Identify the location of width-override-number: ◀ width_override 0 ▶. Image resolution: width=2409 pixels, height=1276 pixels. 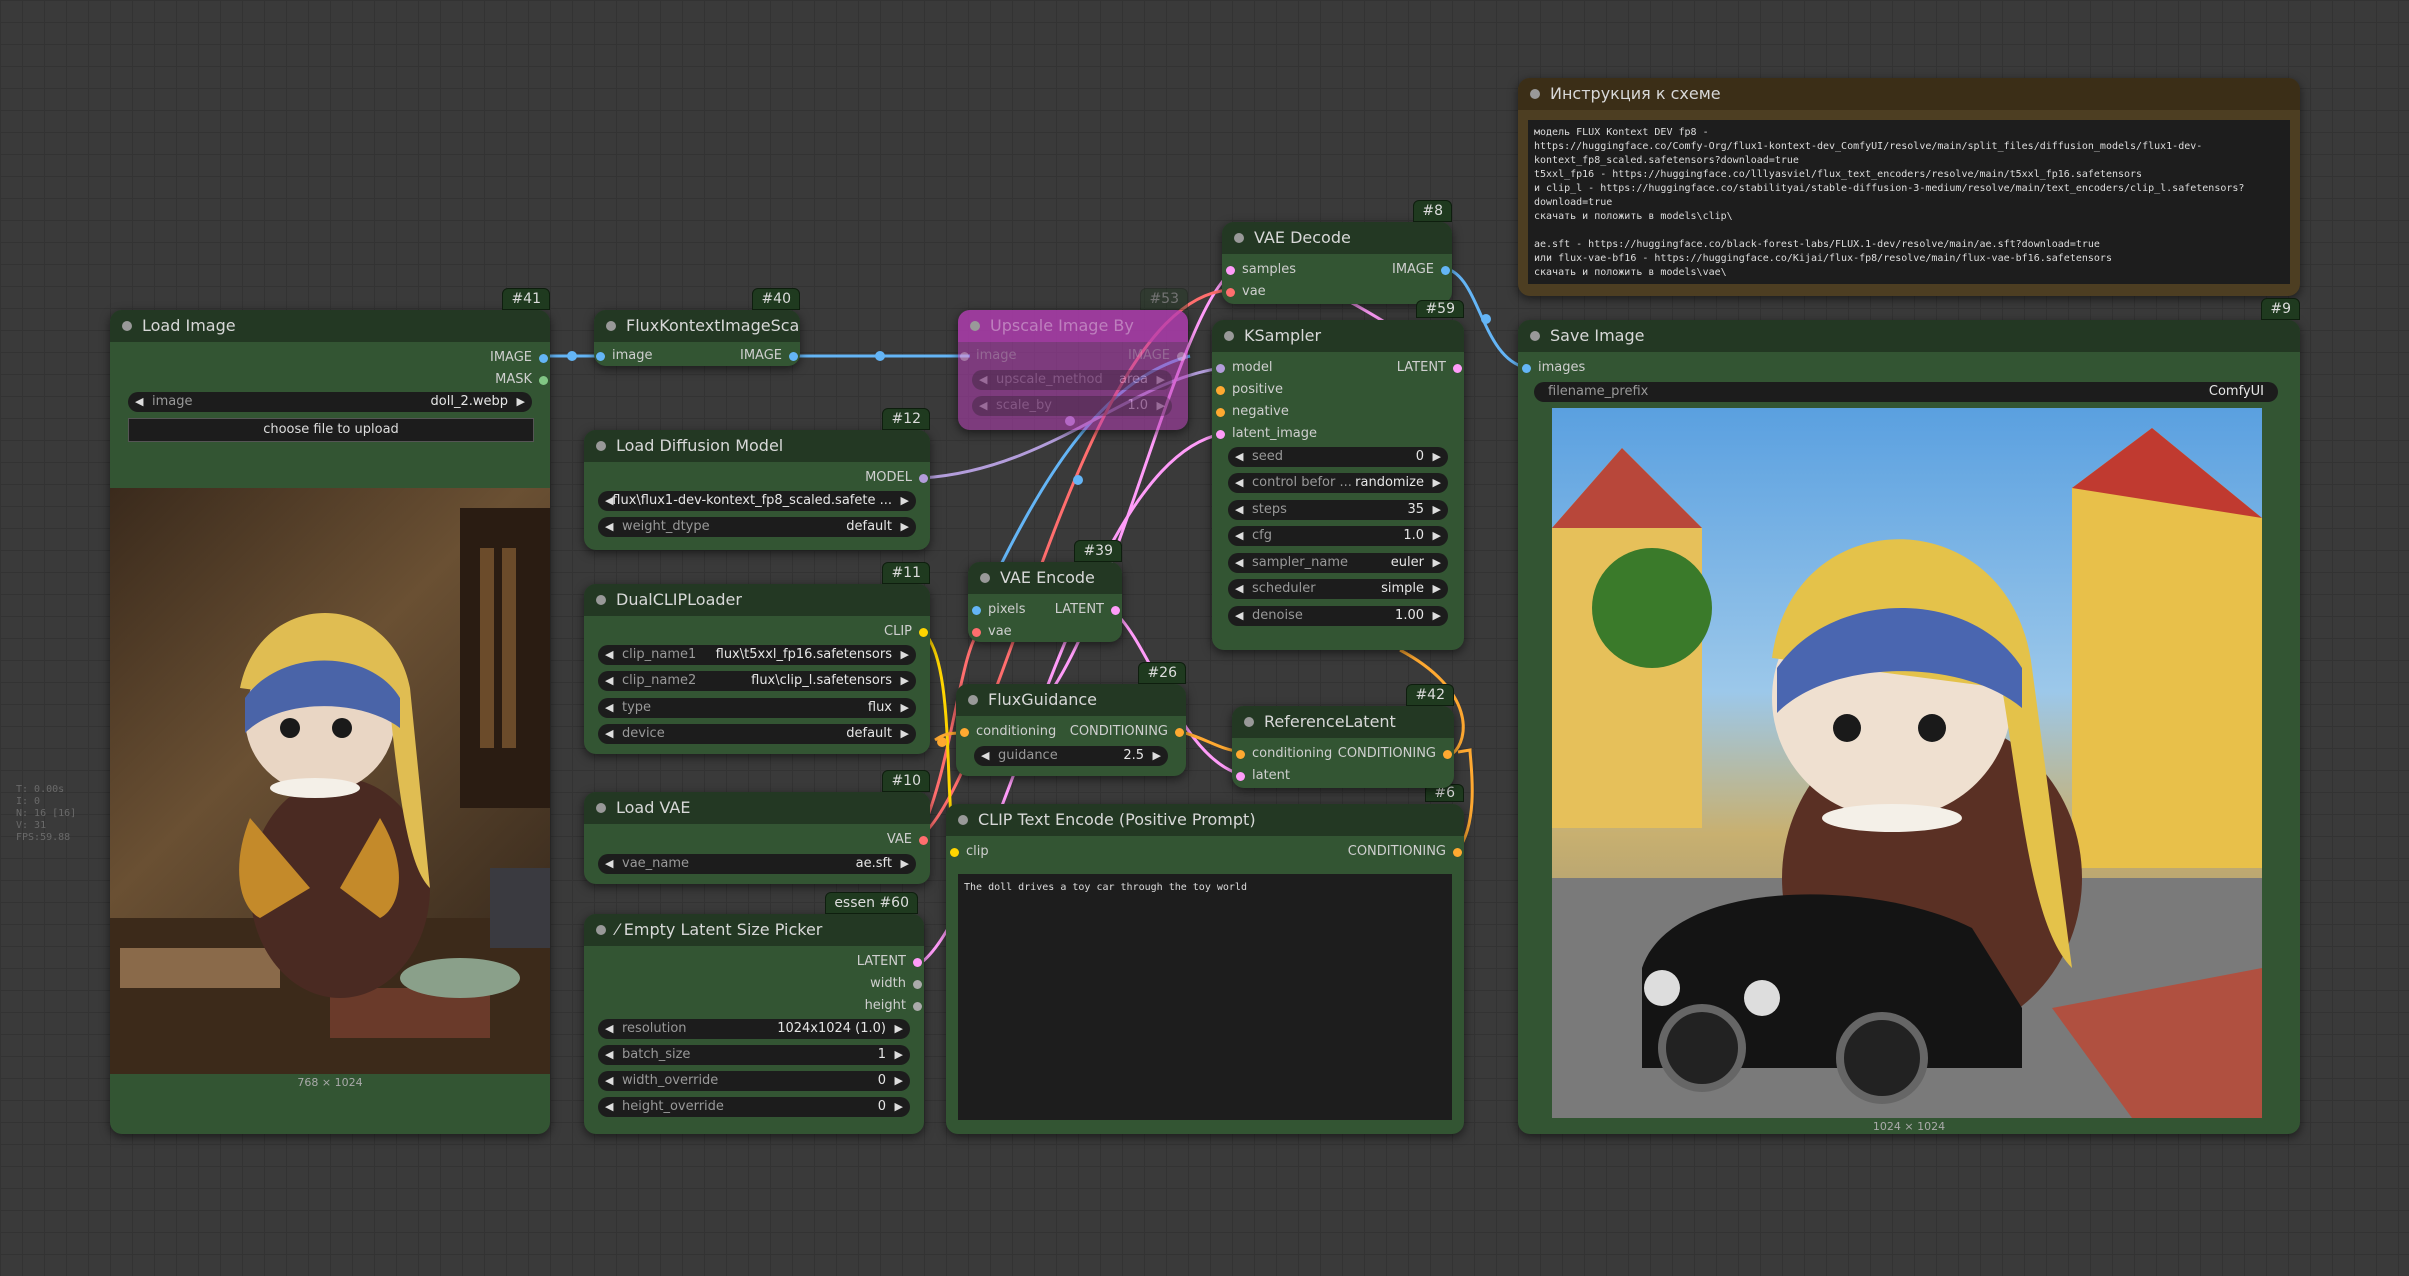
(754, 1081).